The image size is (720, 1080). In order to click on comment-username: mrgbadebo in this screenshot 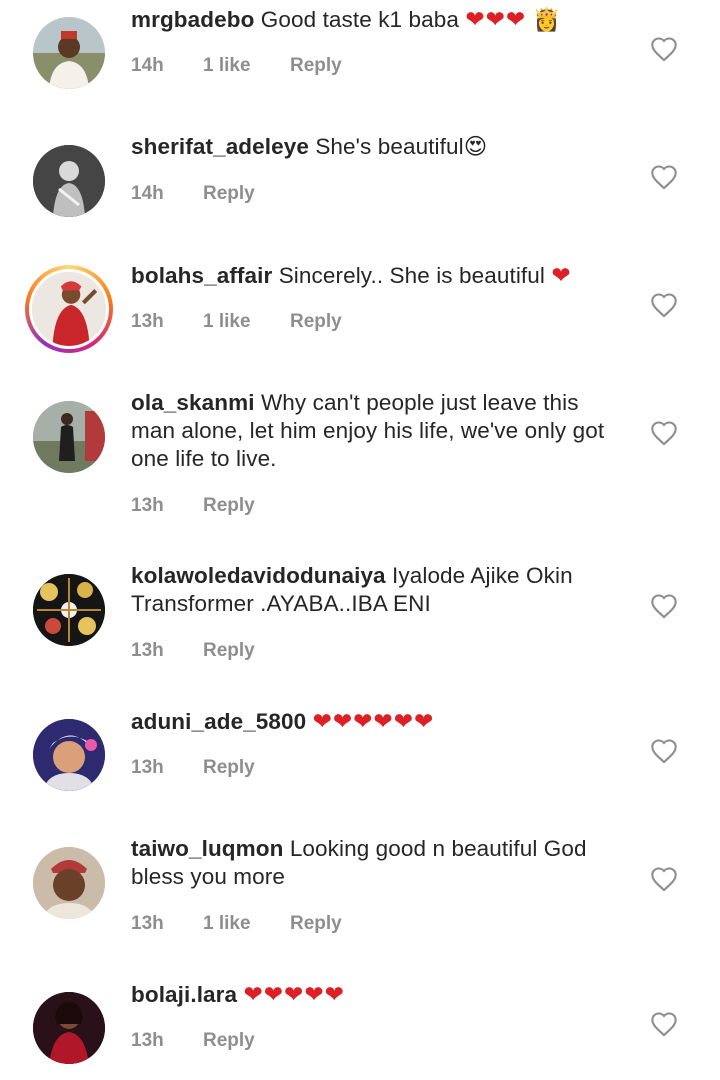, I will do `click(192, 19)`.